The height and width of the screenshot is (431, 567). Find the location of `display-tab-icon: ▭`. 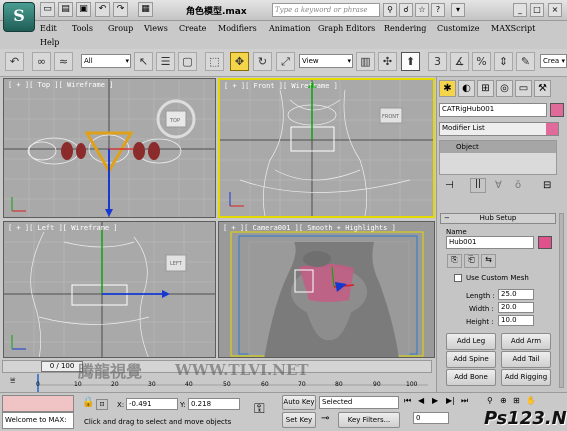

display-tab-icon: ▭ is located at coordinates (523, 88).